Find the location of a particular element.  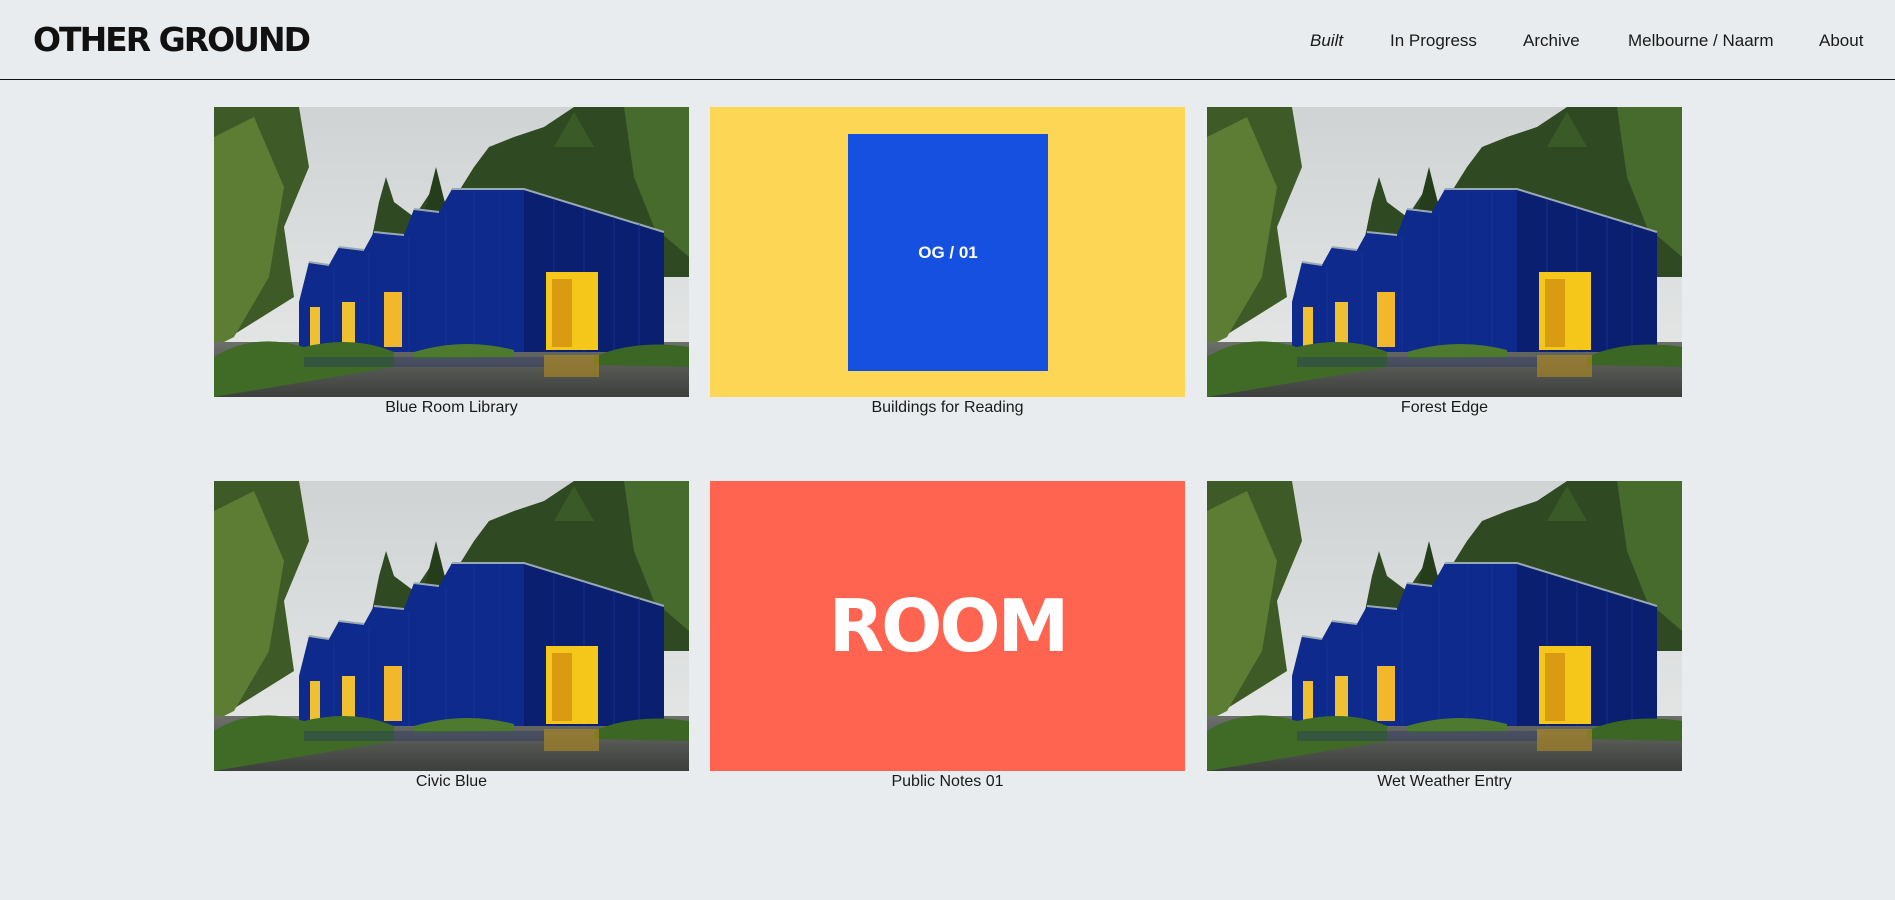

nav-about: About is located at coordinates (1841, 41).